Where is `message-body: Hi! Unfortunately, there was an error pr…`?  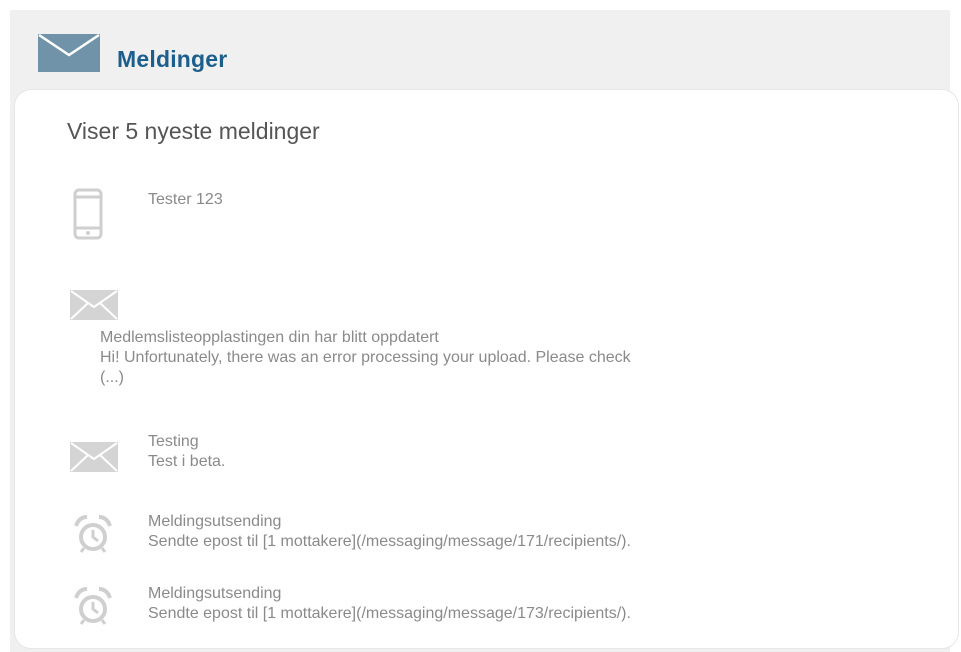 message-body: Hi! Unfortunately, there was an error pr… is located at coordinates (365, 357).